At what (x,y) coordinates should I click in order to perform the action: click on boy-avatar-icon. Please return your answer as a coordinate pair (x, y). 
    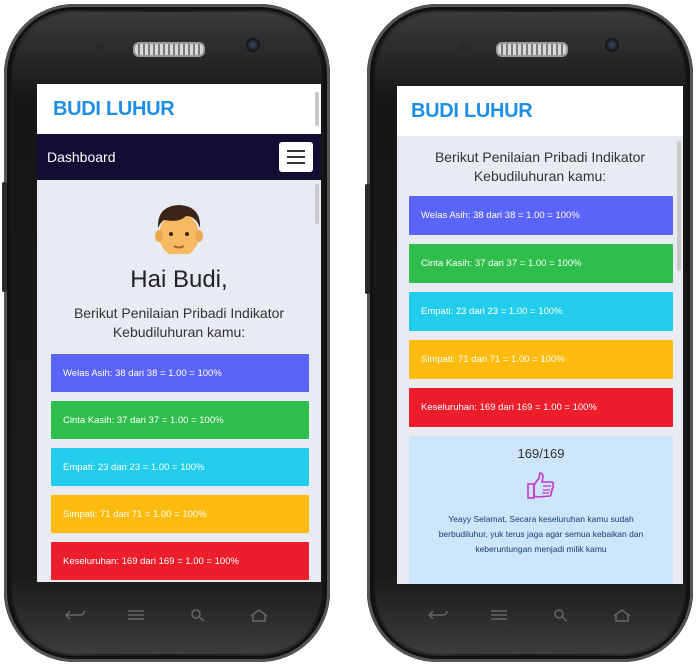
    Looking at the image, I should click on (179, 231).